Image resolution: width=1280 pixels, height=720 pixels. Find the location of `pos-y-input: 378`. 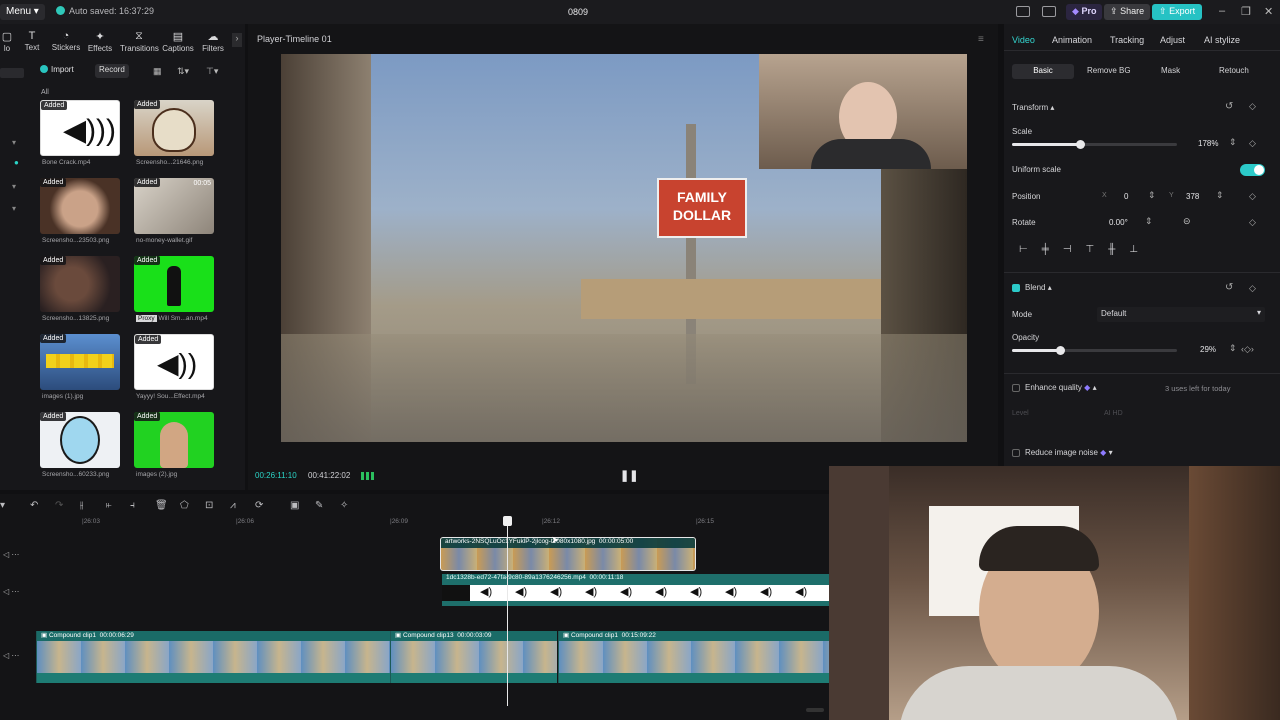

pos-y-input: 378 is located at coordinates (1192, 196).